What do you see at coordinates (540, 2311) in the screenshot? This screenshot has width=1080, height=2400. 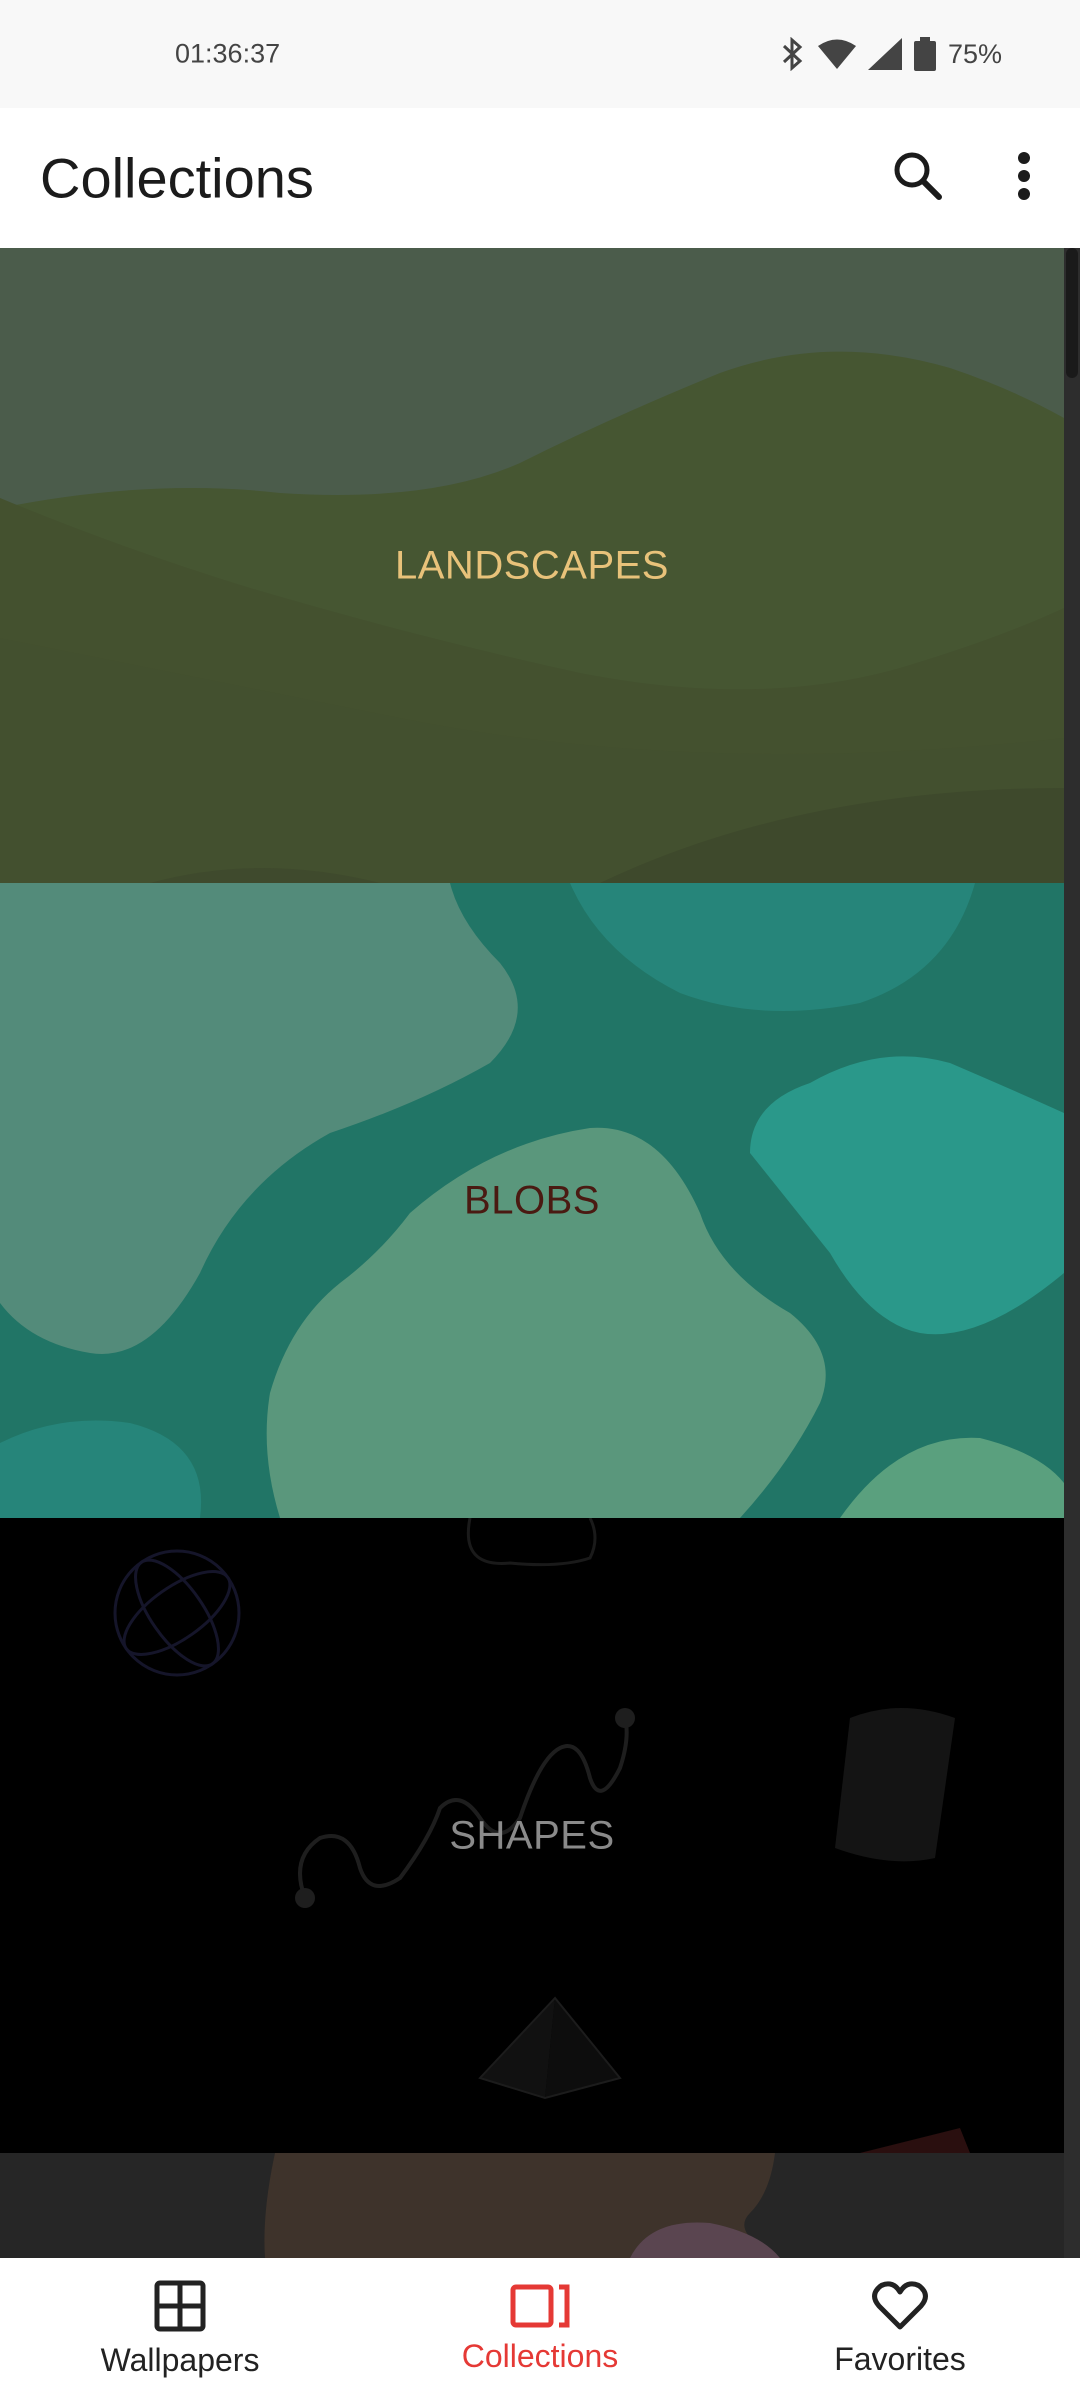 I see `collections-icon` at bounding box center [540, 2311].